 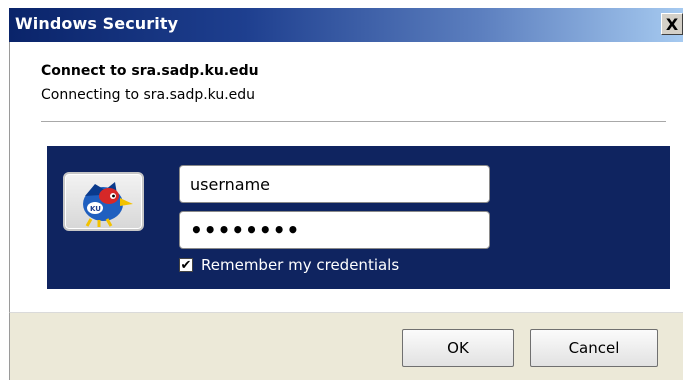 What do you see at coordinates (148, 95) in the screenshot?
I see `connect-subheading: Connecting to sra.sadp.ku.edu` at bounding box center [148, 95].